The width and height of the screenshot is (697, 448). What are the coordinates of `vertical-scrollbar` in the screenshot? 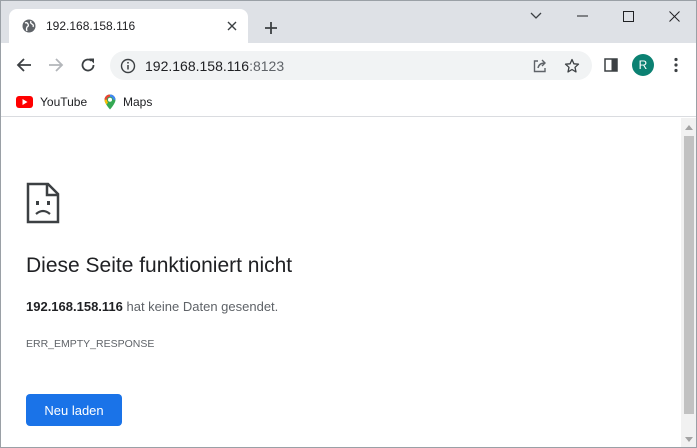 It's located at (688, 282).